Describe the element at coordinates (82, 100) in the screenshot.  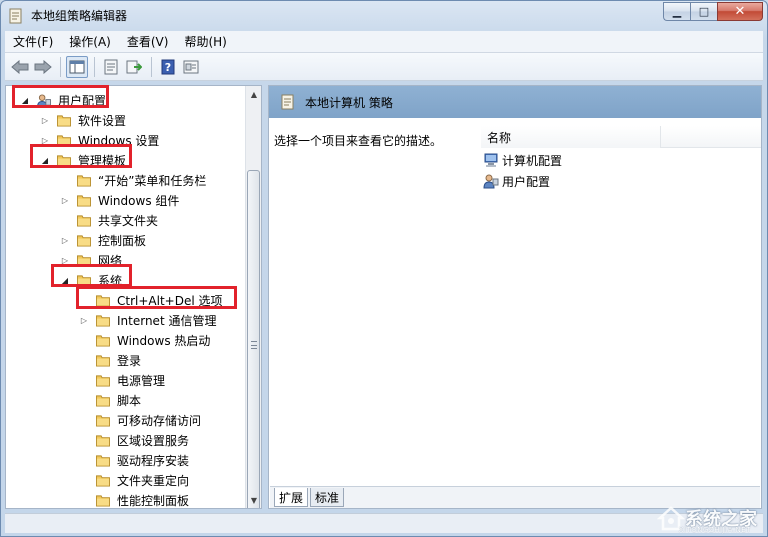
I see `tree-item-label: 用户配置` at that location.